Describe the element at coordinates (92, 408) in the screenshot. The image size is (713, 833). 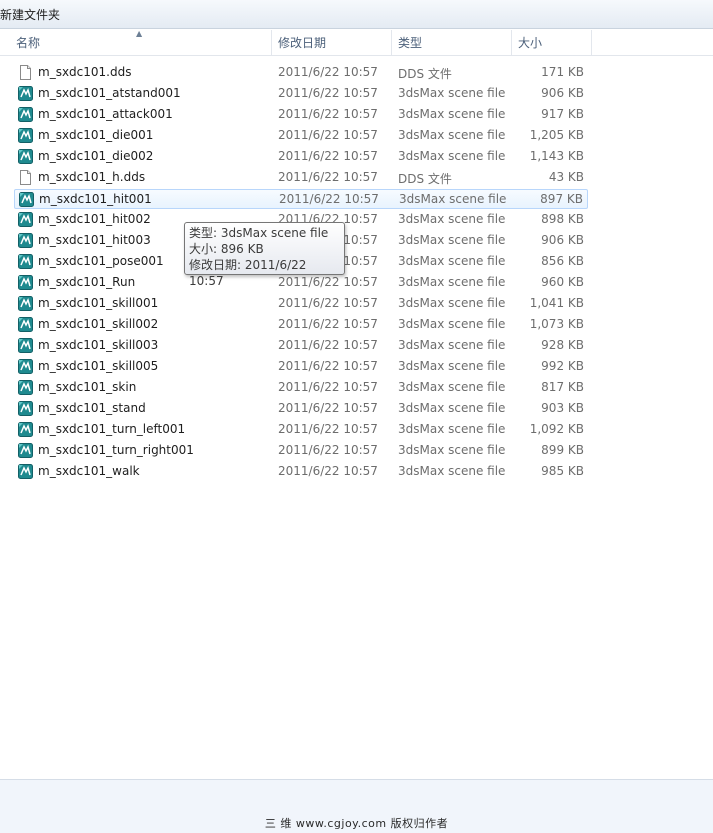
I see `file-name: m_sxdc101_stand` at that location.